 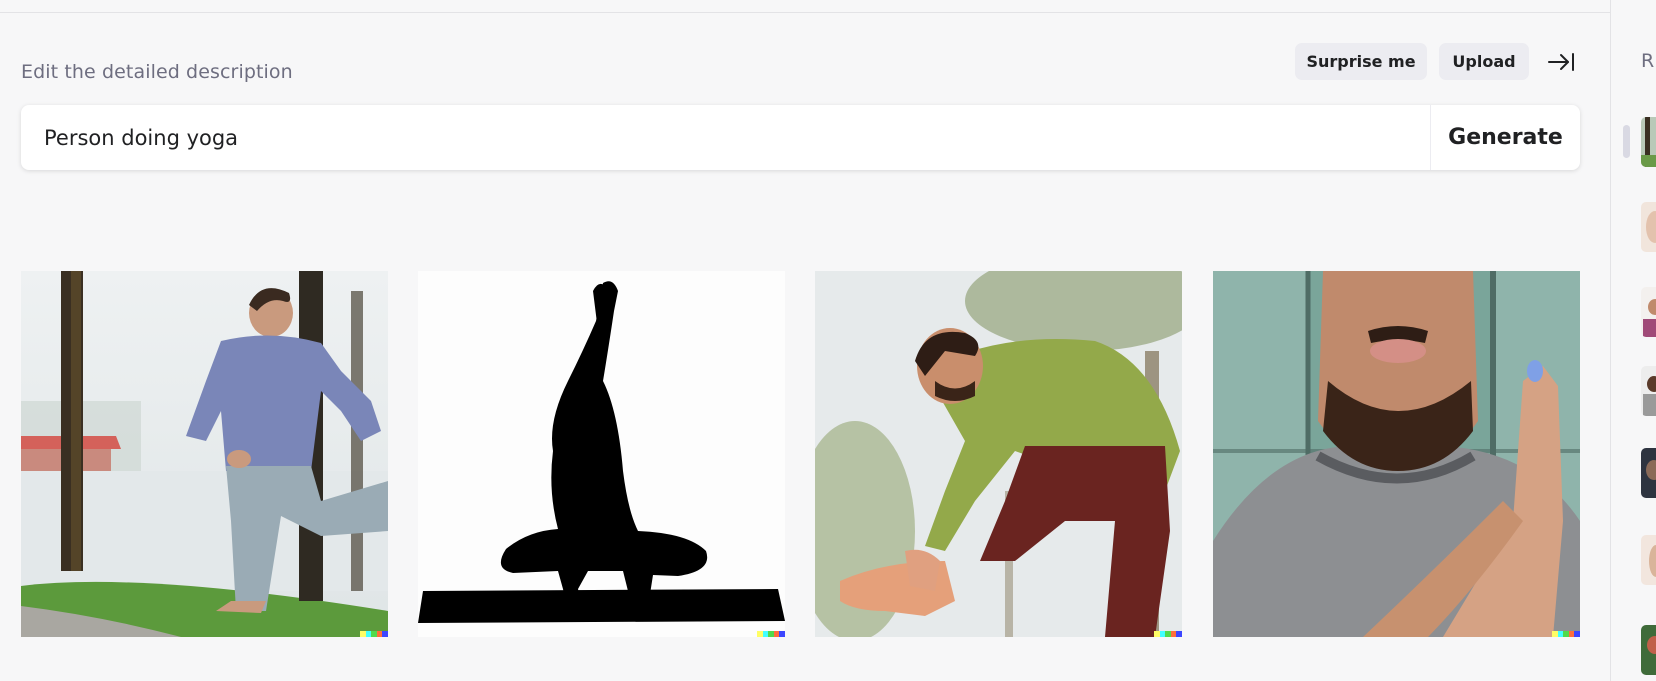 I want to click on yoga-photo-outdoor-stretch, so click(x=204, y=454).